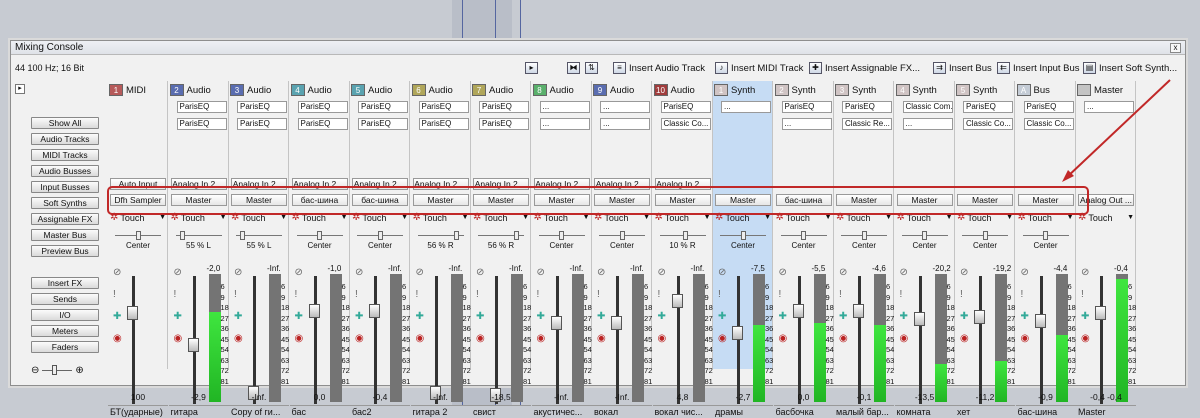  What do you see at coordinates (380, 411) in the screenshot?
I see `track-name-field: бас2` at bounding box center [380, 411].